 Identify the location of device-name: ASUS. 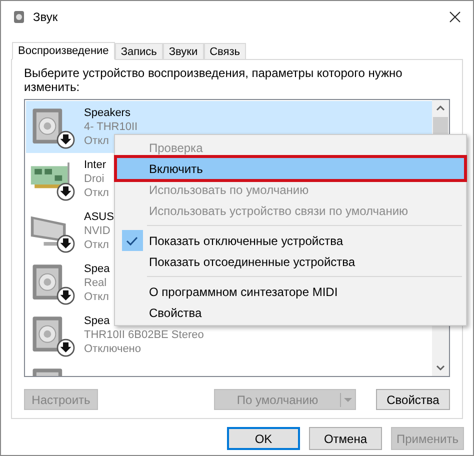
(99, 217).